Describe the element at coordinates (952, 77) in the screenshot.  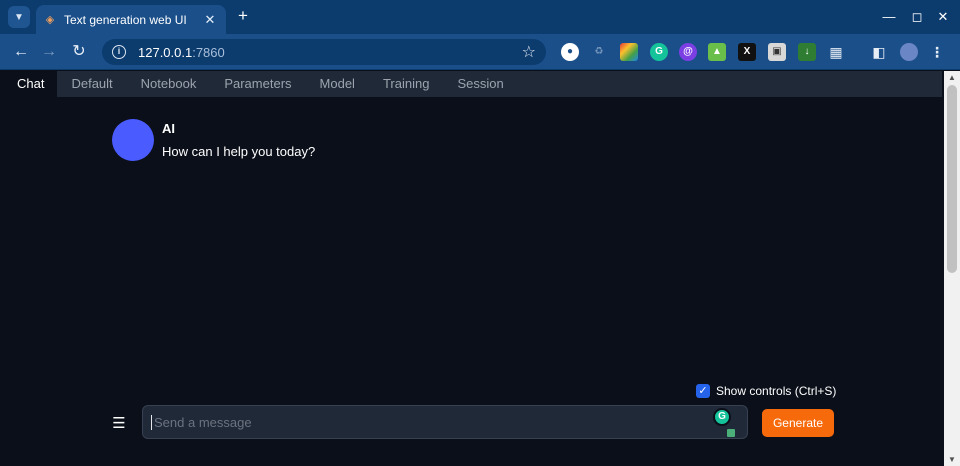
I see `scroll-up-arrow-icon: ▲` at that location.